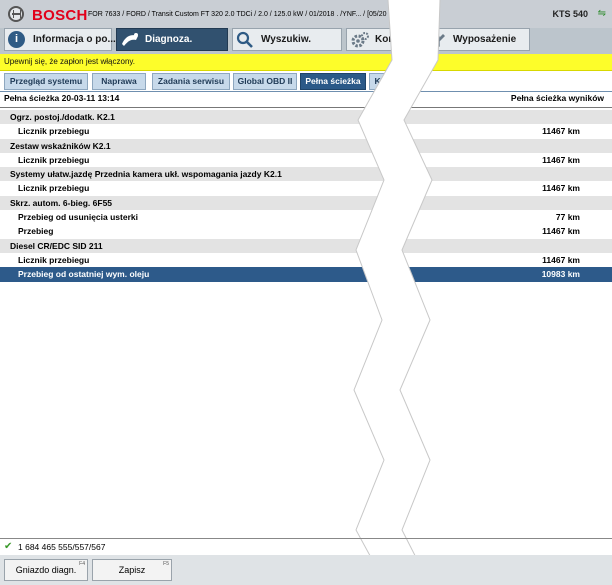 The height and width of the screenshot is (585, 612). What do you see at coordinates (306, 217) in the screenshot?
I see `table-row: Przebieg od usunięcia usterki 77 km` at bounding box center [306, 217].